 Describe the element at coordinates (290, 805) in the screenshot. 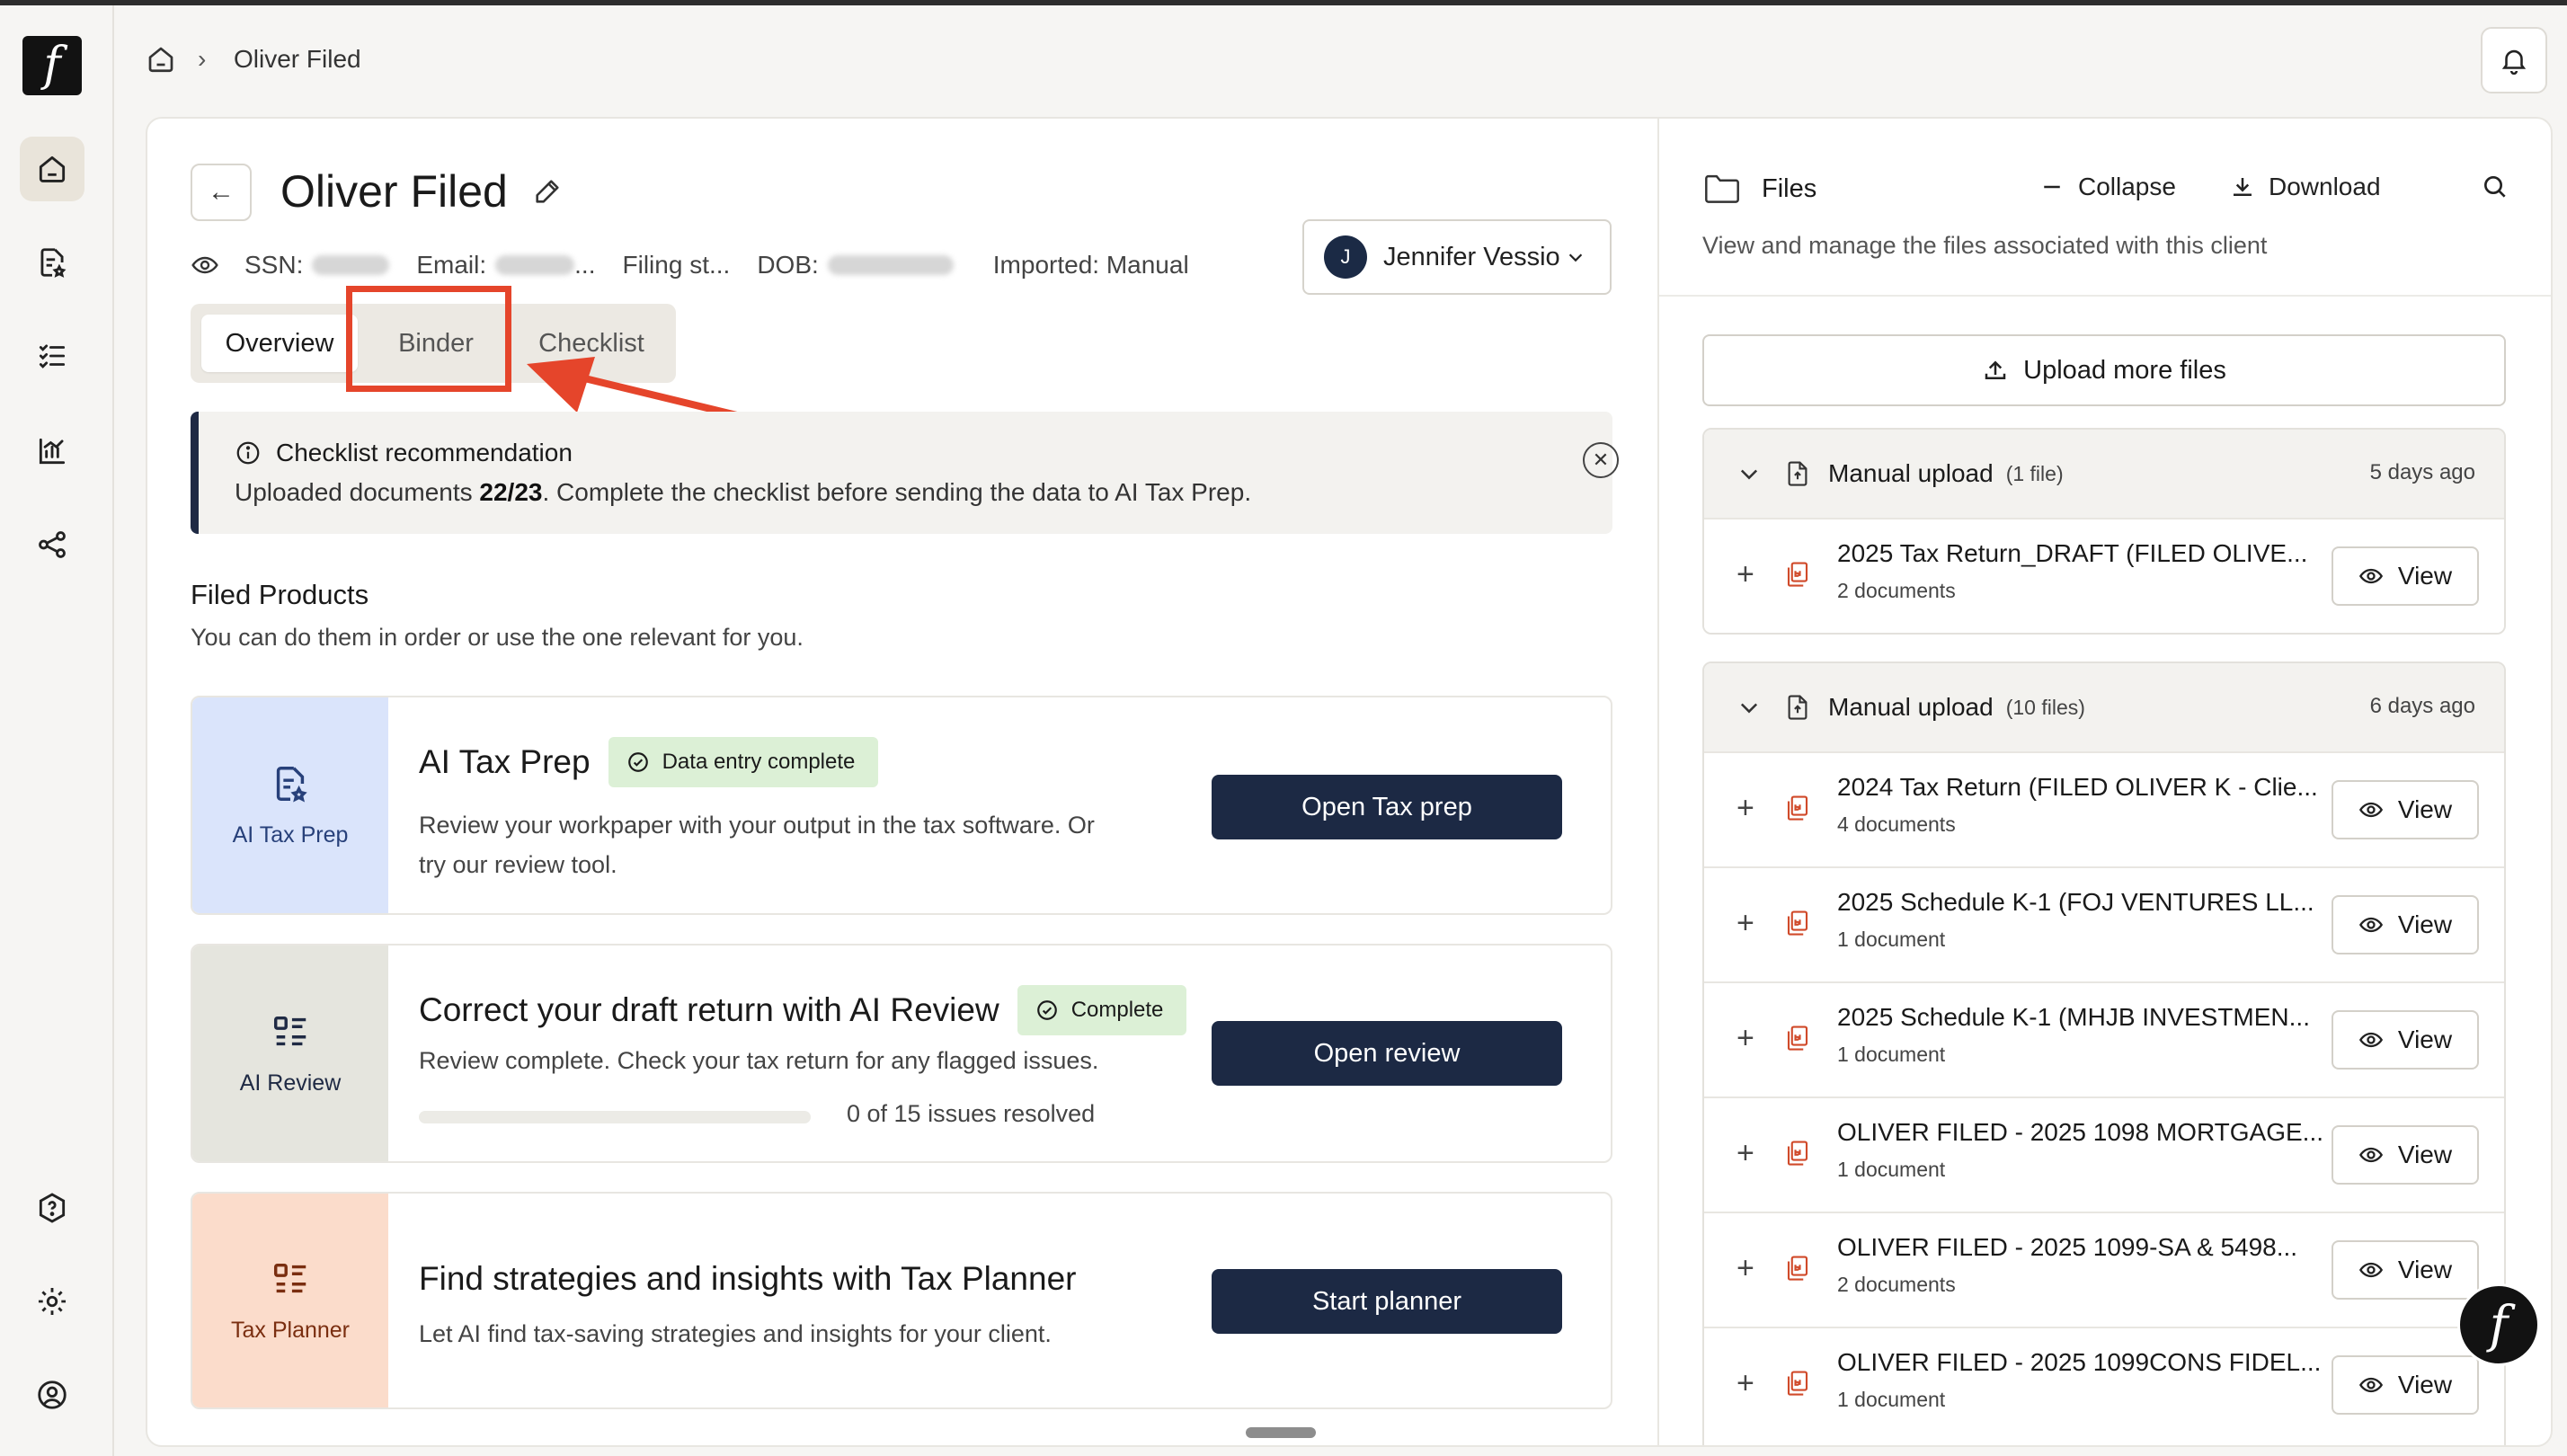

I see `product-tile: AI Tax Prep` at that location.